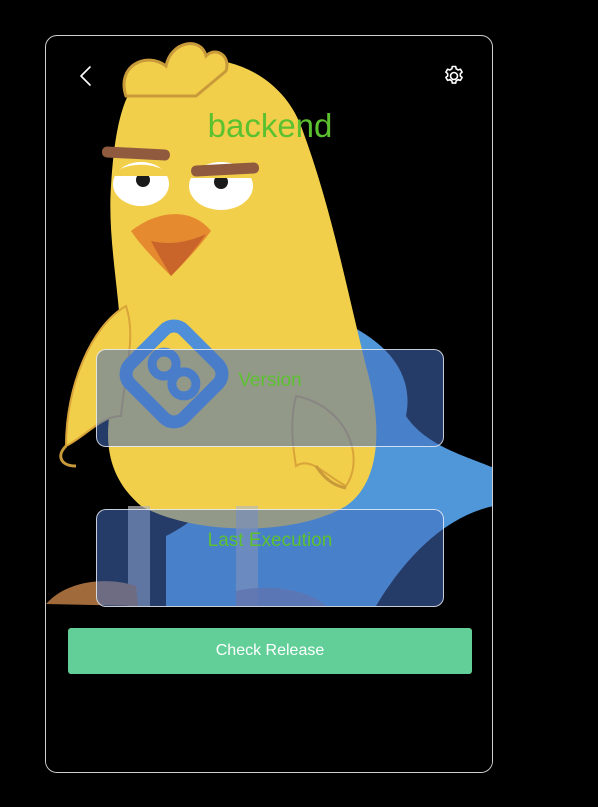  What do you see at coordinates (270, 398) in the screenshot?
I see `version-card: Version` at bounding box center [270, 398].